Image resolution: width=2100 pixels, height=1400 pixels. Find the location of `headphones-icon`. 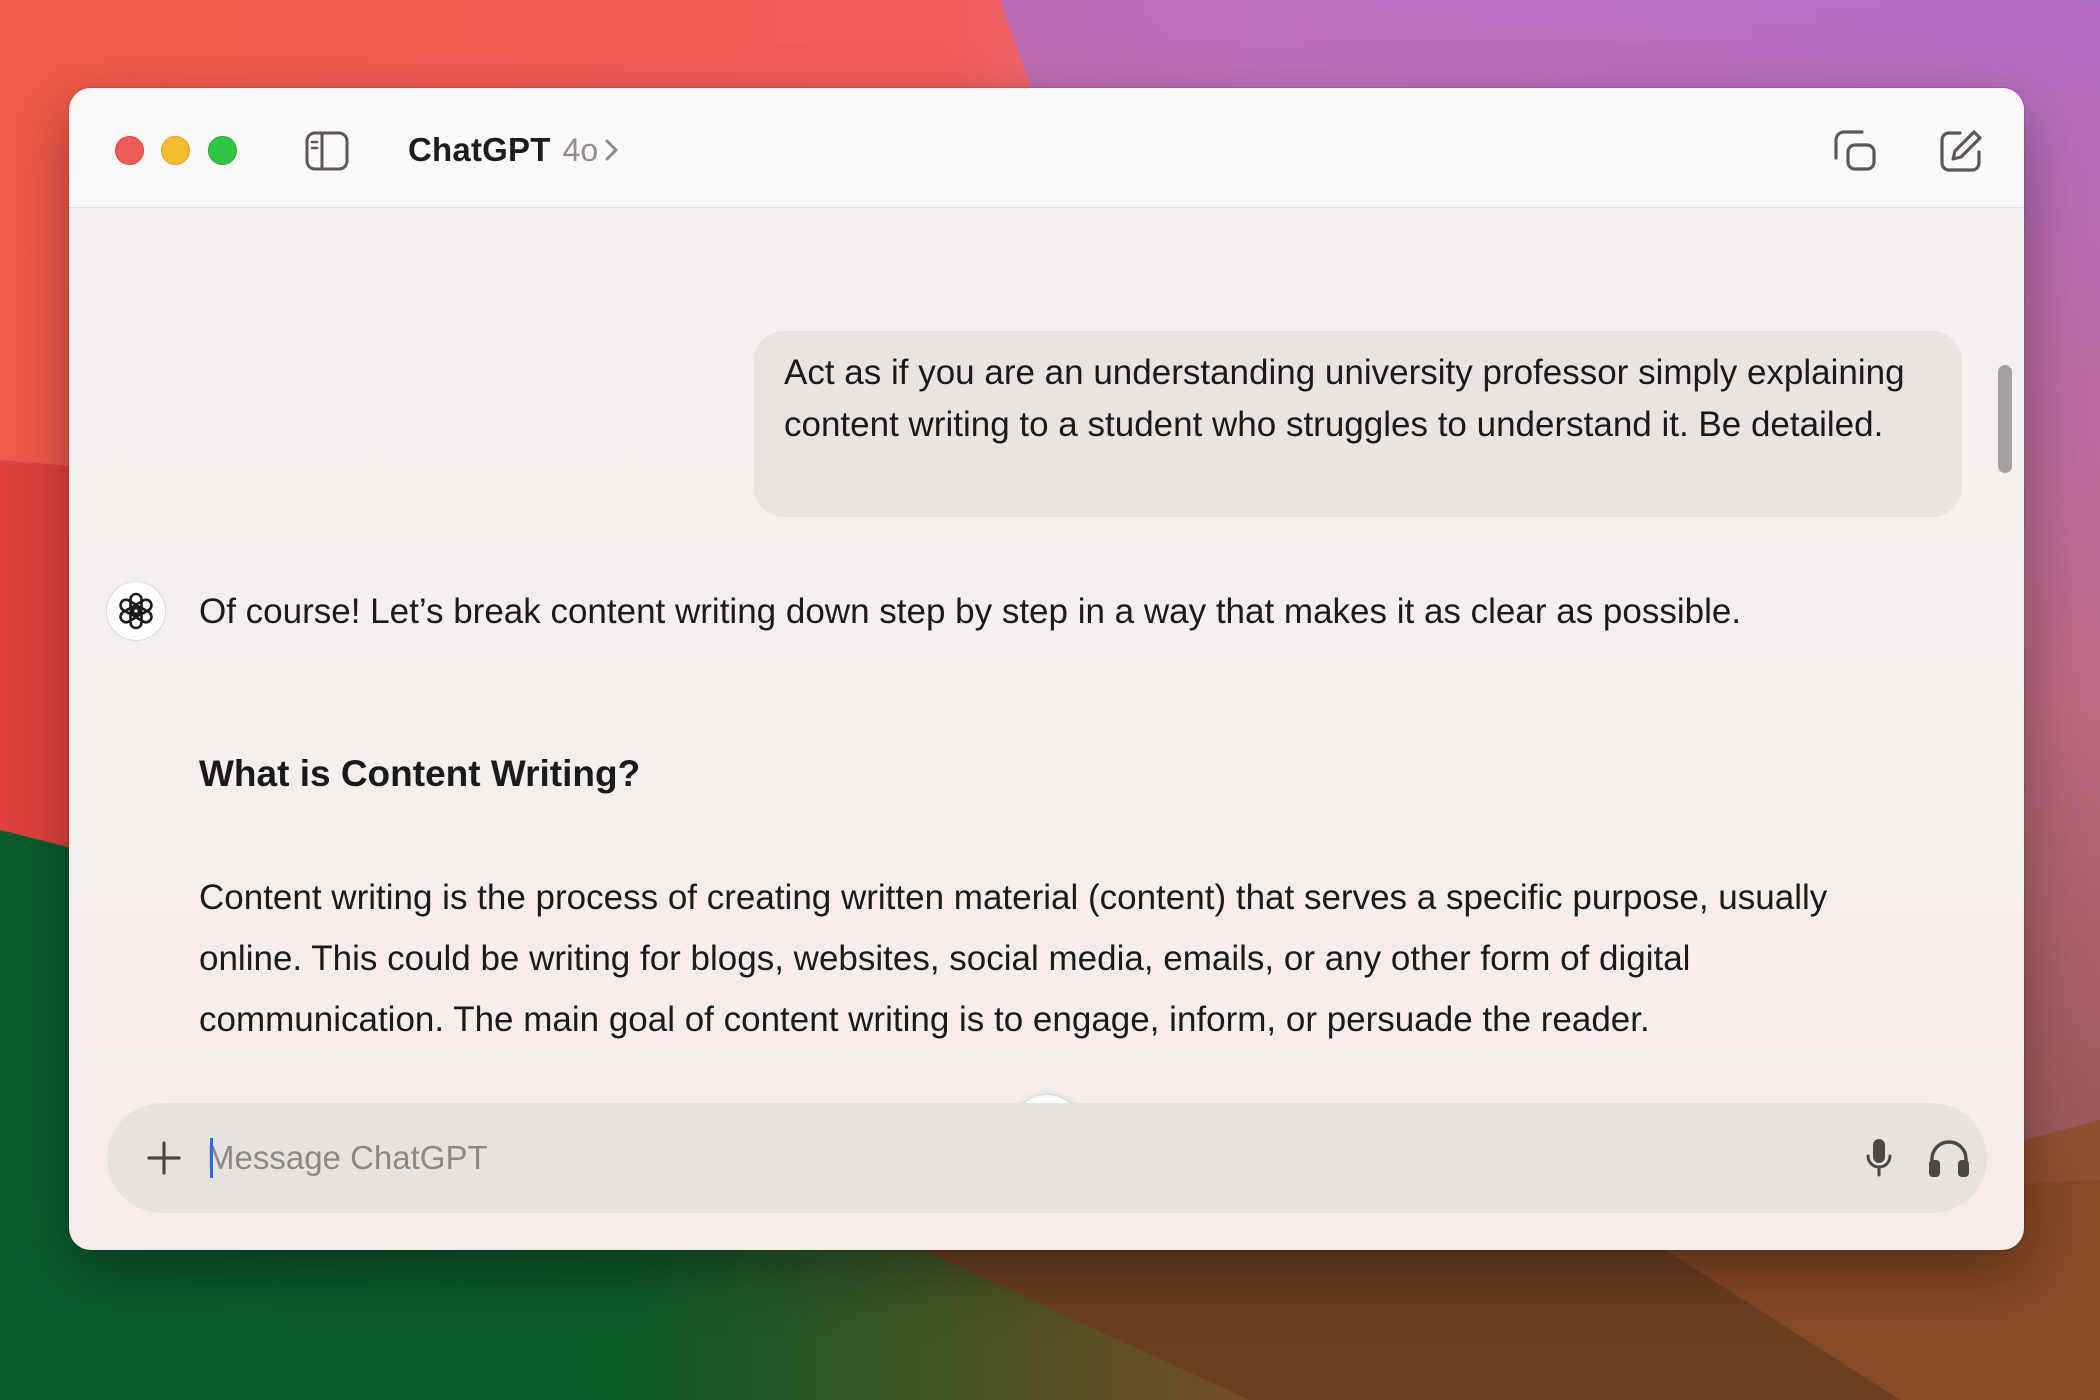

headphones-icon is located at coordinates (1949, 1158).